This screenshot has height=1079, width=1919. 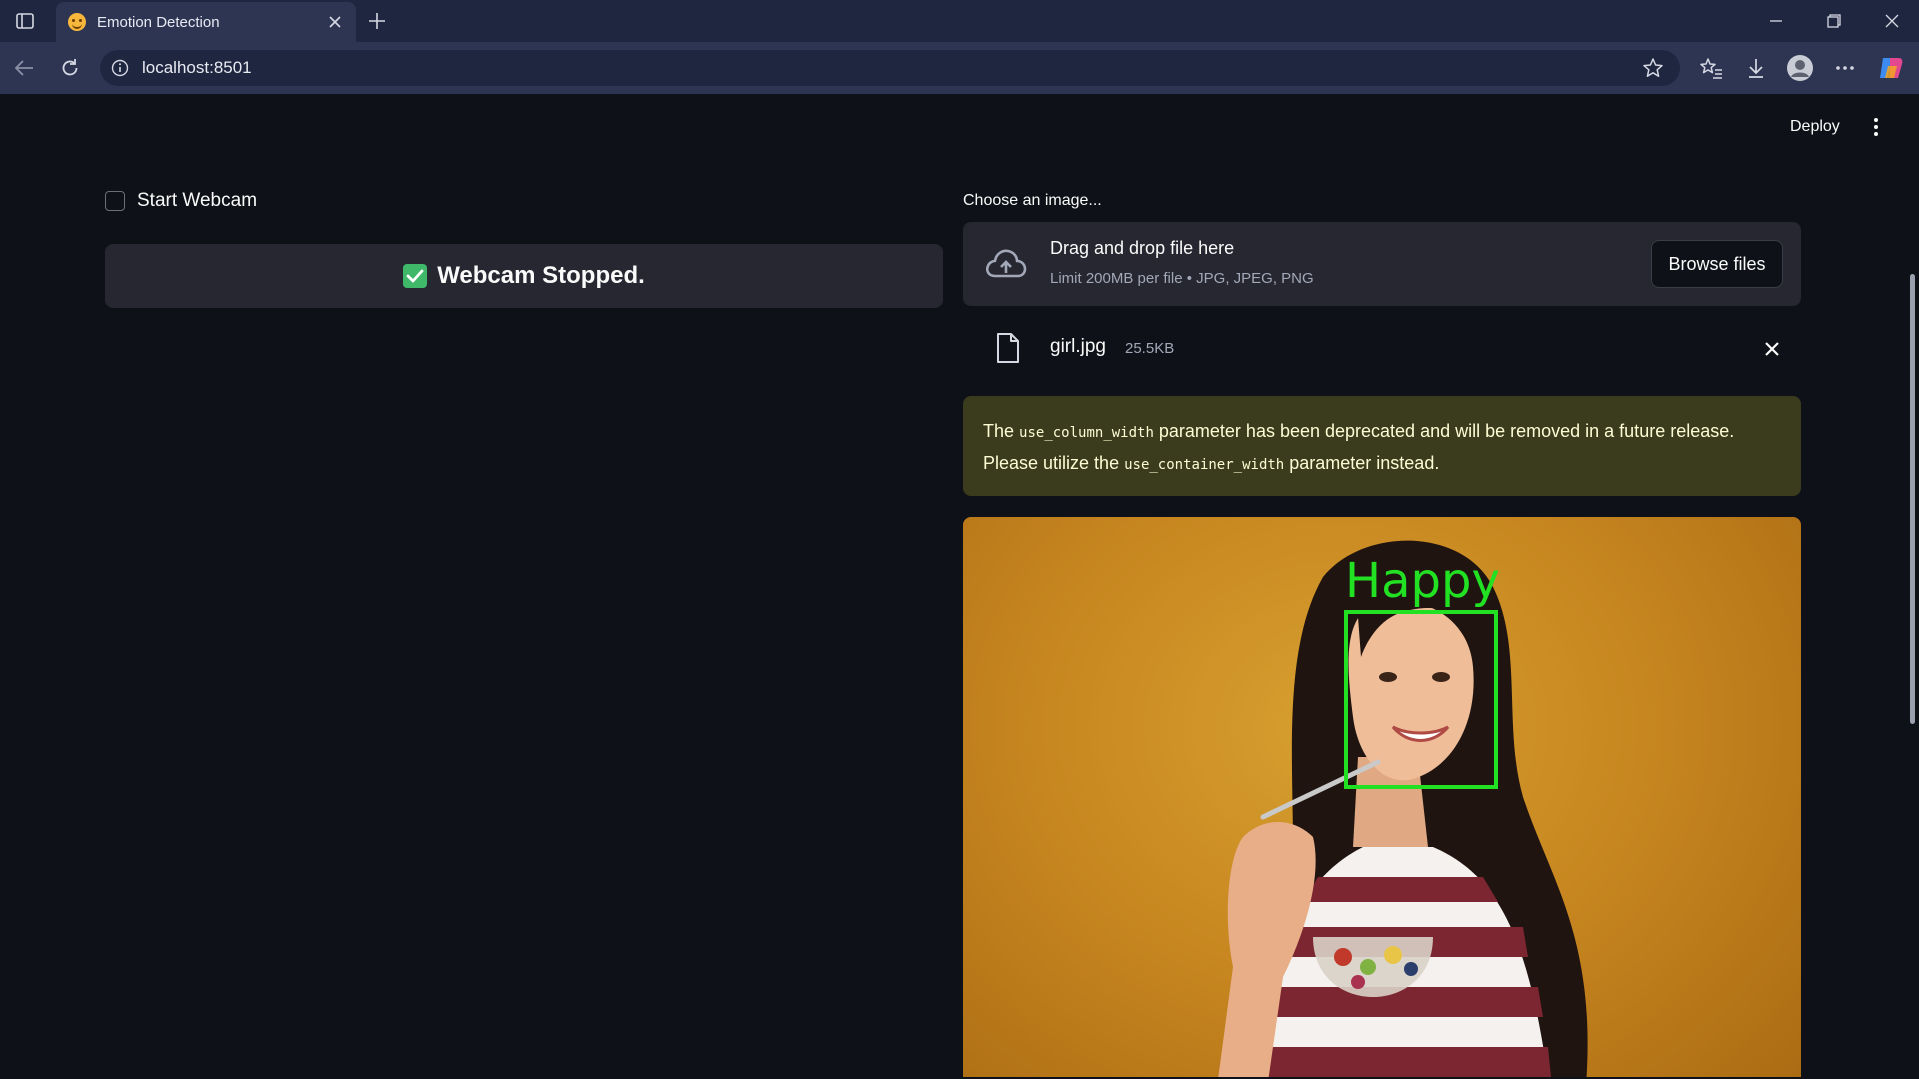 What do you see at coordinates (541, 275) in the screenshot?
I see `webcam-status-text: Webcam Stopped.` at bounding box center [541, 275].